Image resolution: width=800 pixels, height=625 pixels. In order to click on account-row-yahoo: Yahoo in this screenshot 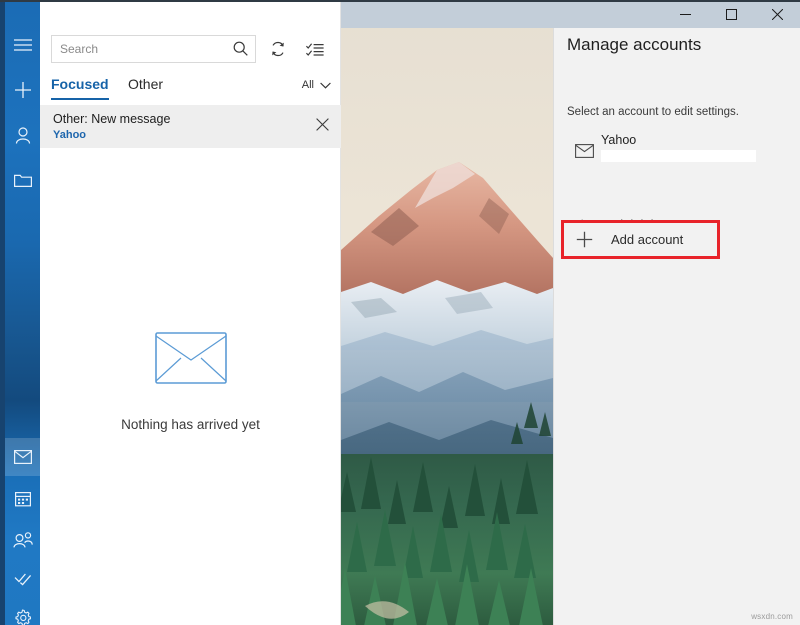, I will do `click(677, 149)`.